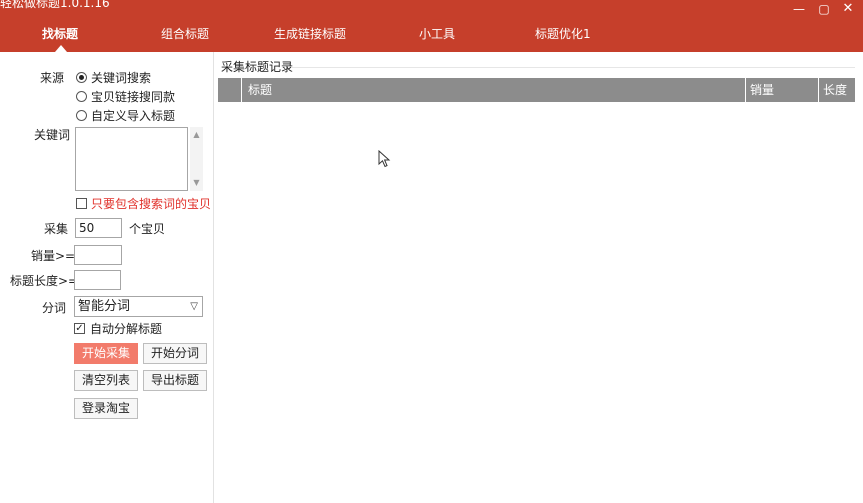  I want to click on minimize-icon: —, so click(799, 9).